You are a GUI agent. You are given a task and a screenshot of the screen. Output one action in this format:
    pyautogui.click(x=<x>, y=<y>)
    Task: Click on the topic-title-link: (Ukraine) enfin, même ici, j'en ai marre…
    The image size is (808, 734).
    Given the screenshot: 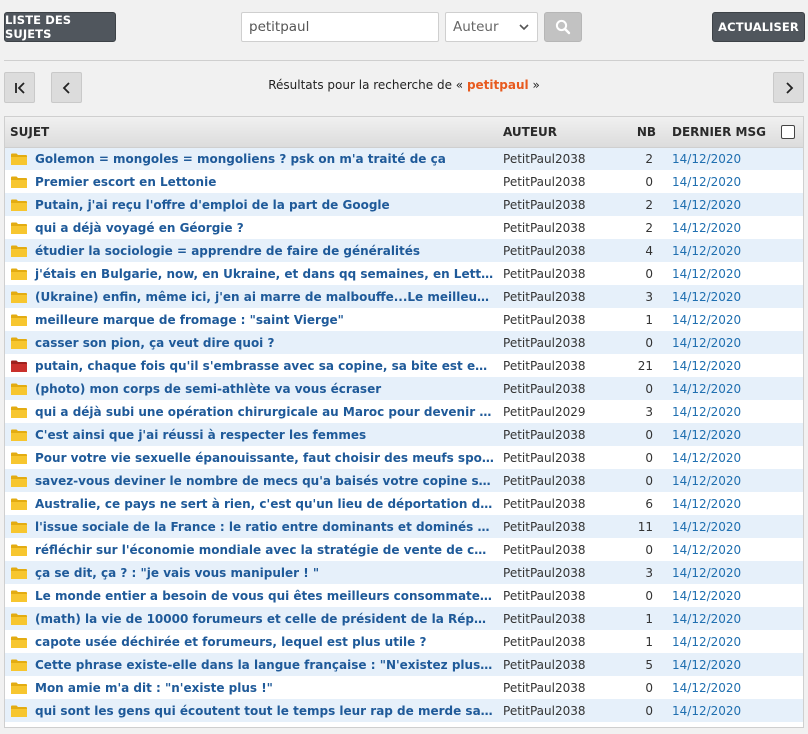 What is the action you would take?
    pyautogui.click(x=265, y=296)
    